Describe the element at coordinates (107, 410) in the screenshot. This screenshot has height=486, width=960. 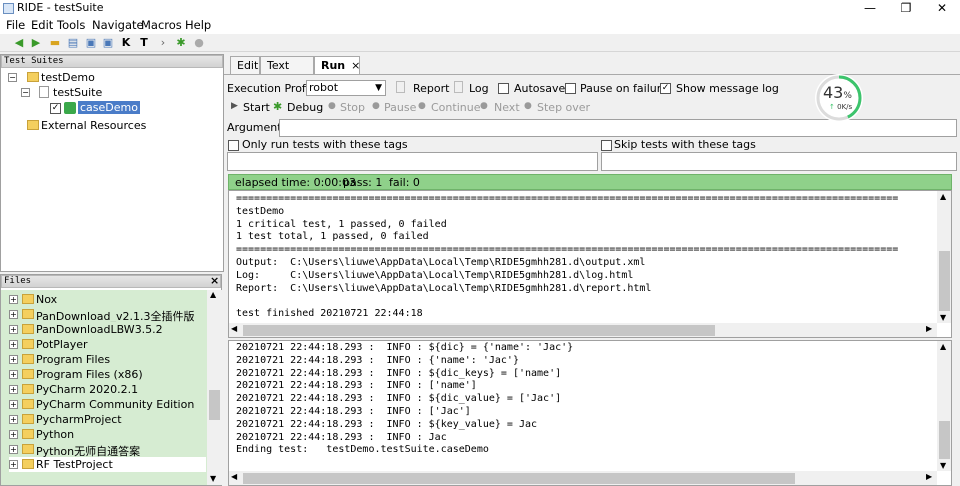
I see `list-item: +PyCharm Community Edition 2020.3.3` at that location.